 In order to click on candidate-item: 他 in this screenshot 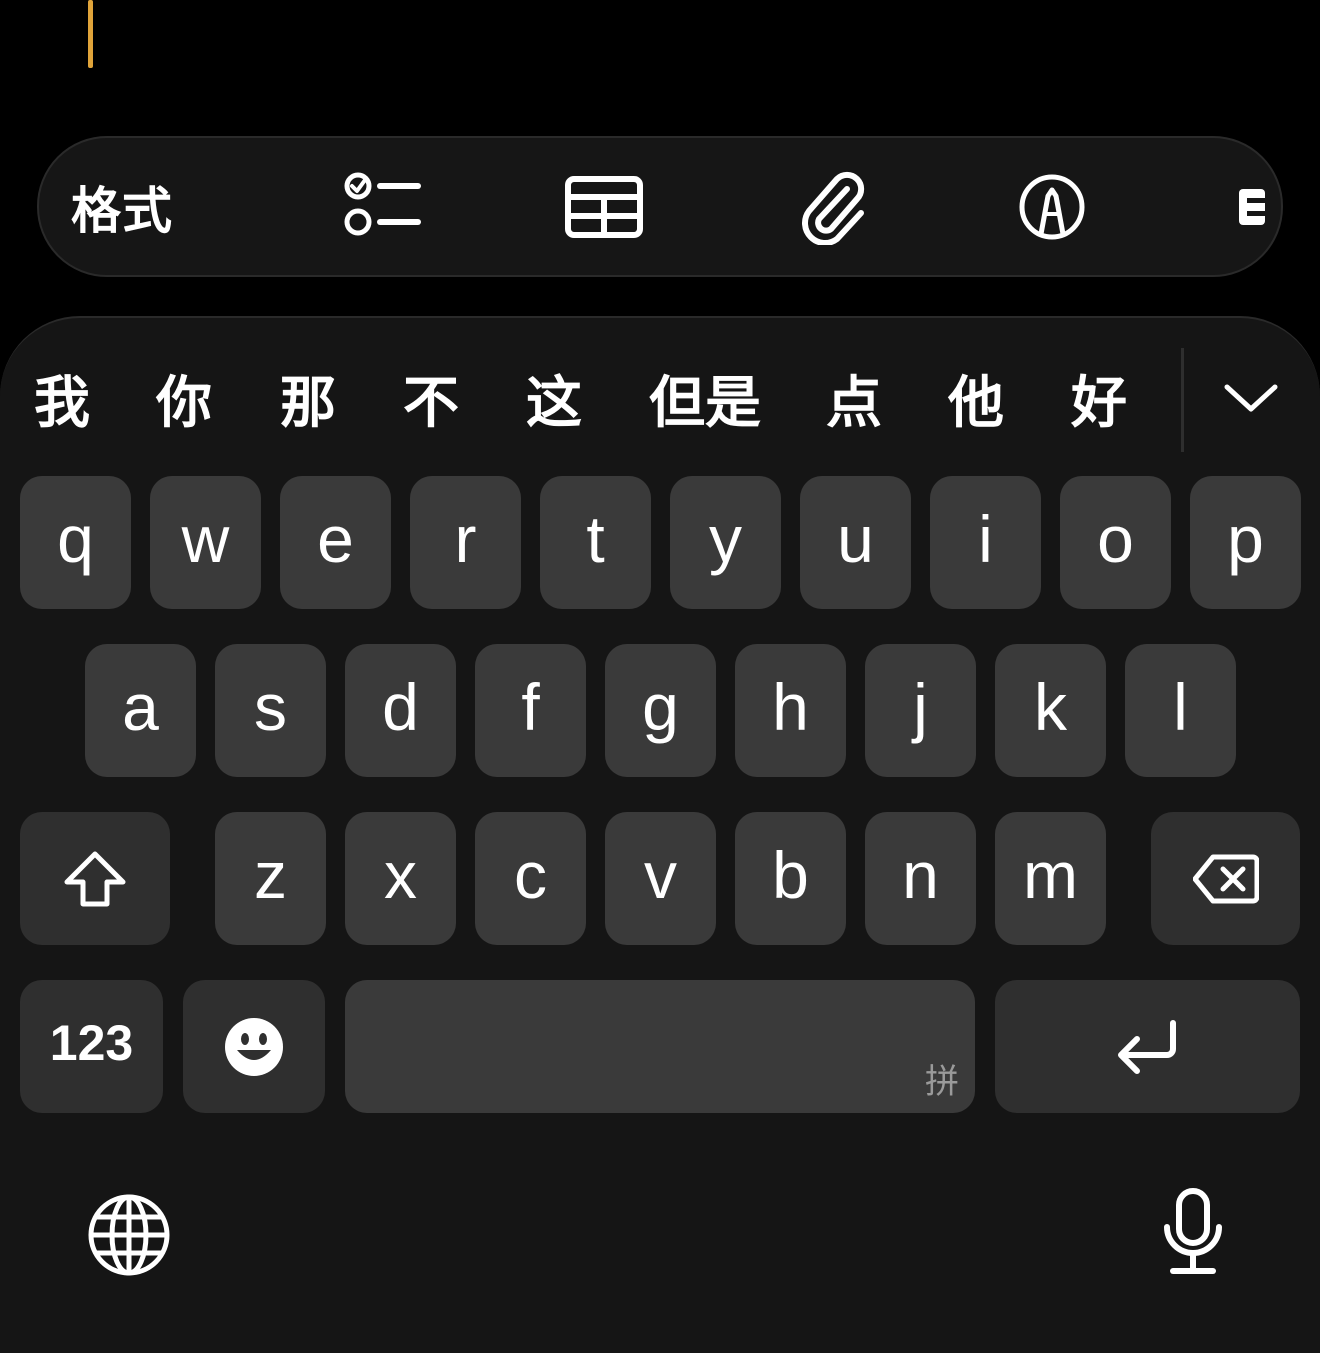, I will do `click(976, 398)`.